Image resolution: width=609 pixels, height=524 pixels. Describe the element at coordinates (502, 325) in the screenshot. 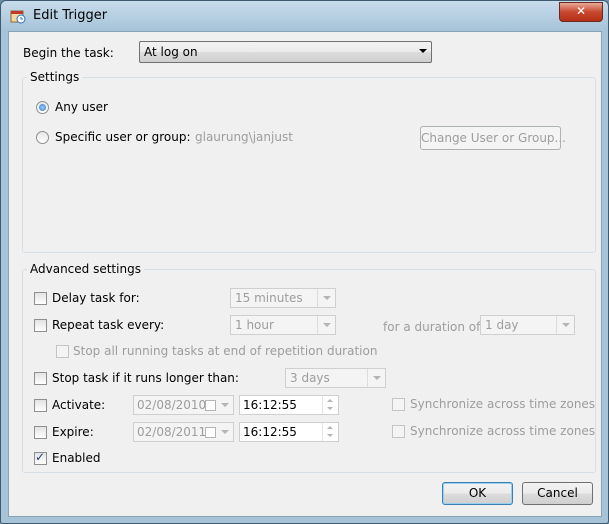

I see `duration-value: 1 day` at that location.